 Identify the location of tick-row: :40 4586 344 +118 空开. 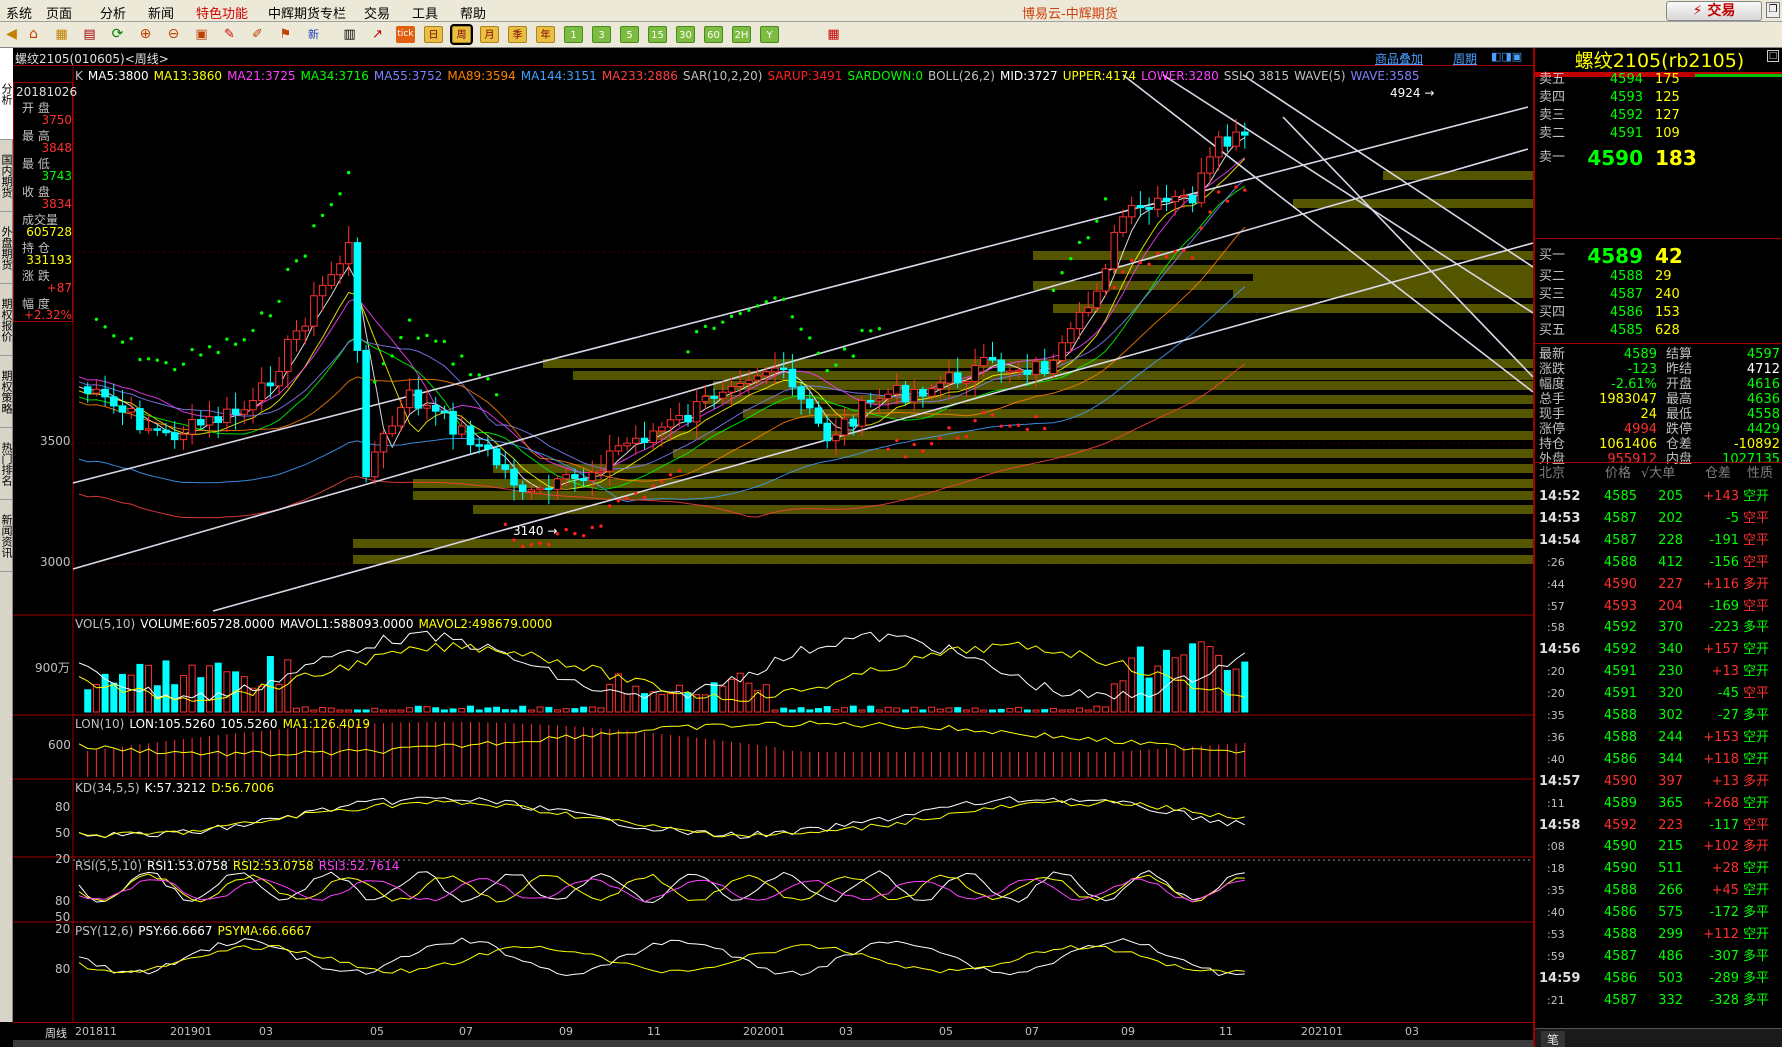
(1658, 760).